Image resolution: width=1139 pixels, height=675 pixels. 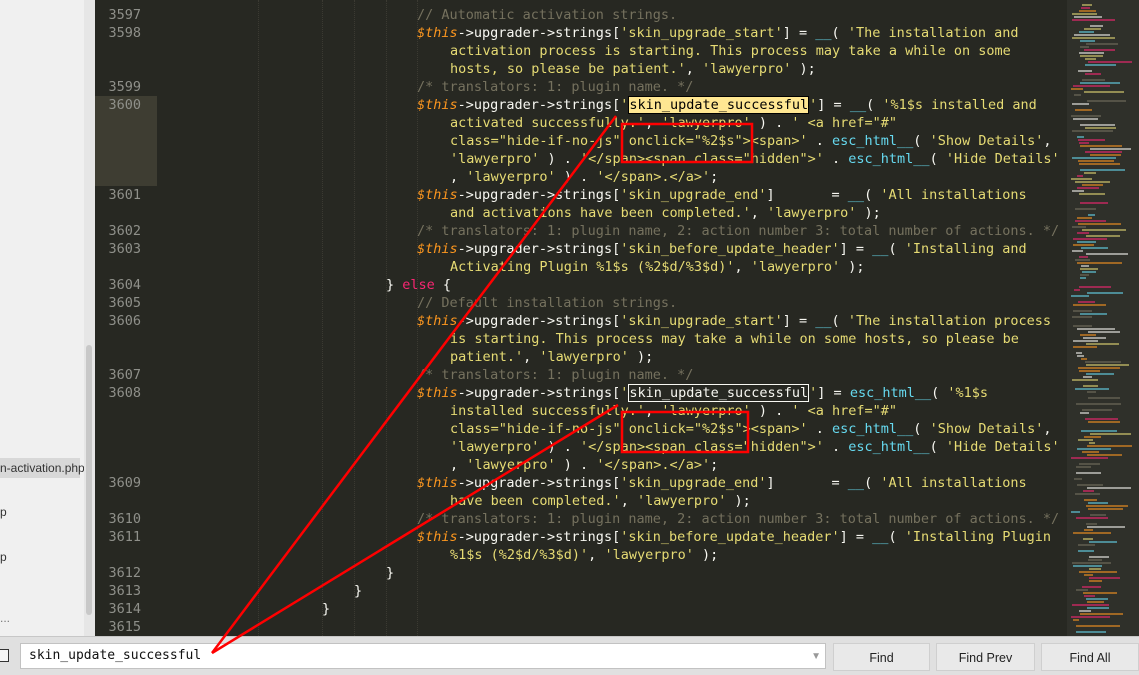 I want to click on code-token: ., so click(x=836, y=447).